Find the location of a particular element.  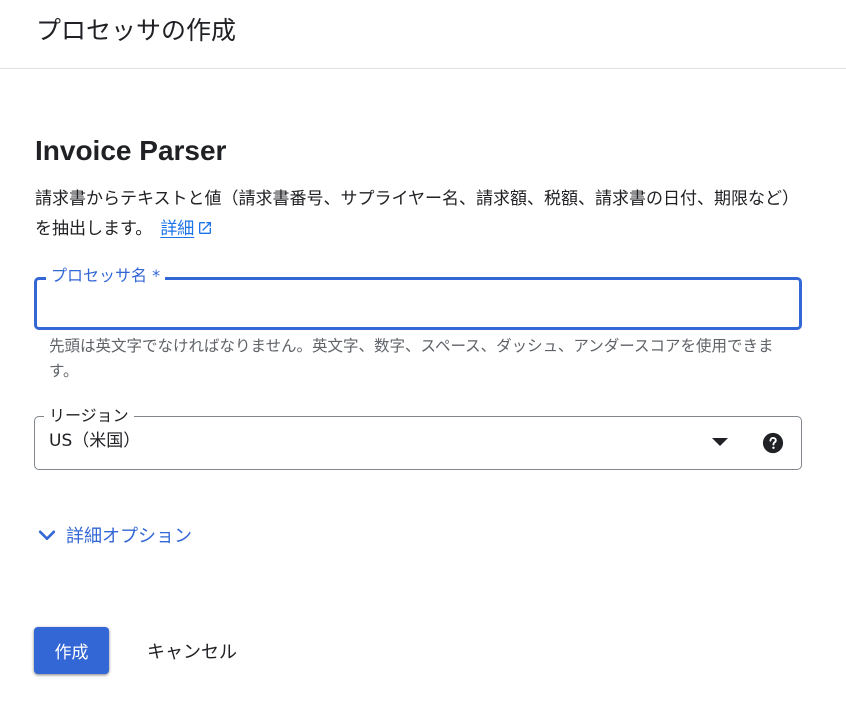

advanced-options-toggle: 詳細オプション is located at coordinates (114, 535).